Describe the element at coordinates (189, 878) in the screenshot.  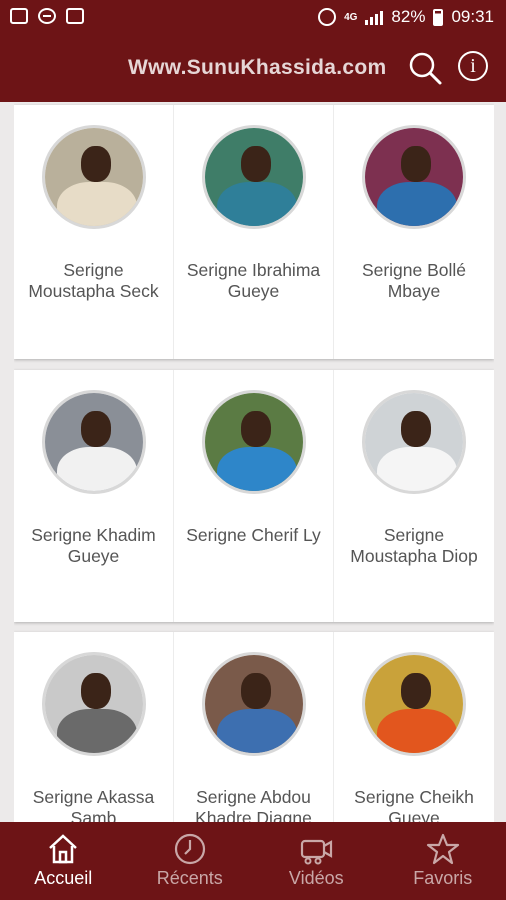
I see `nav-label: Récents` at that location.